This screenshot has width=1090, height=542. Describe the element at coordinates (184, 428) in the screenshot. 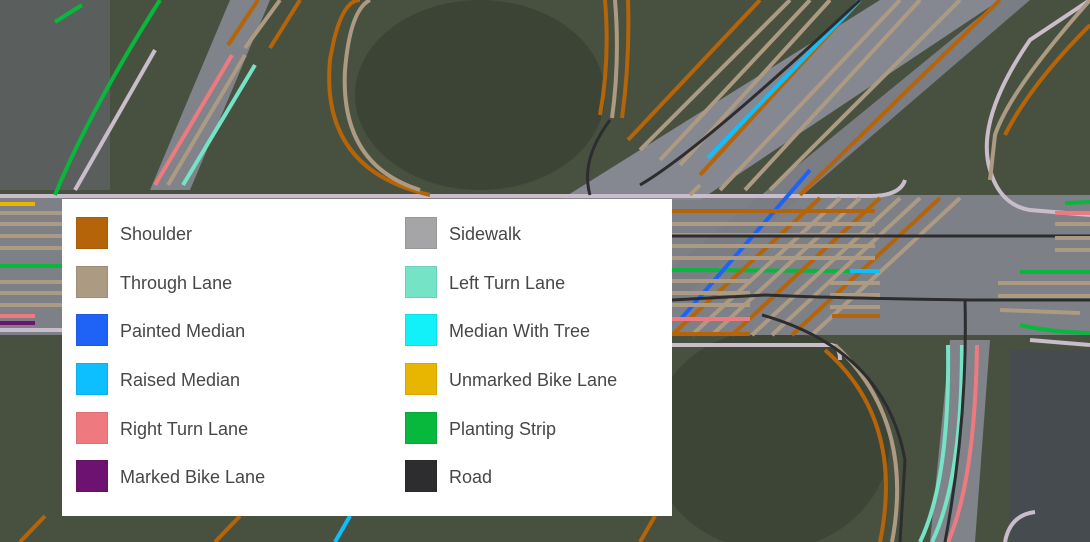

I see `legend-label: Right Turn Lane` at that location.